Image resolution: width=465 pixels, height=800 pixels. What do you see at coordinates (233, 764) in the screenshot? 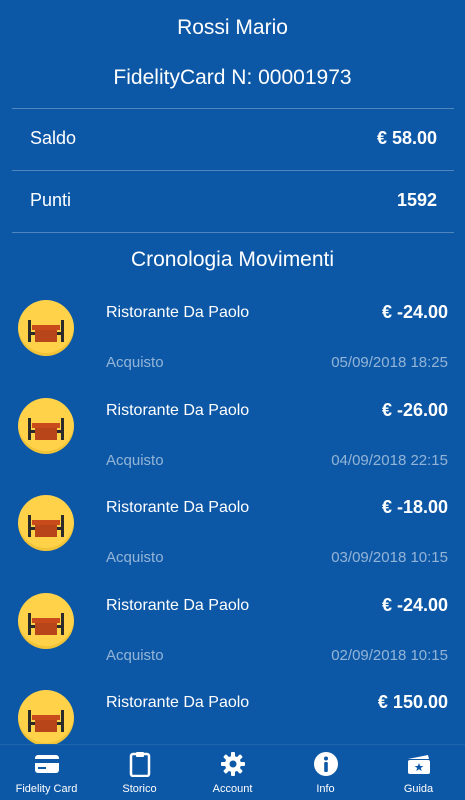
I see `gear-icon` at bounding box center [233, 764].